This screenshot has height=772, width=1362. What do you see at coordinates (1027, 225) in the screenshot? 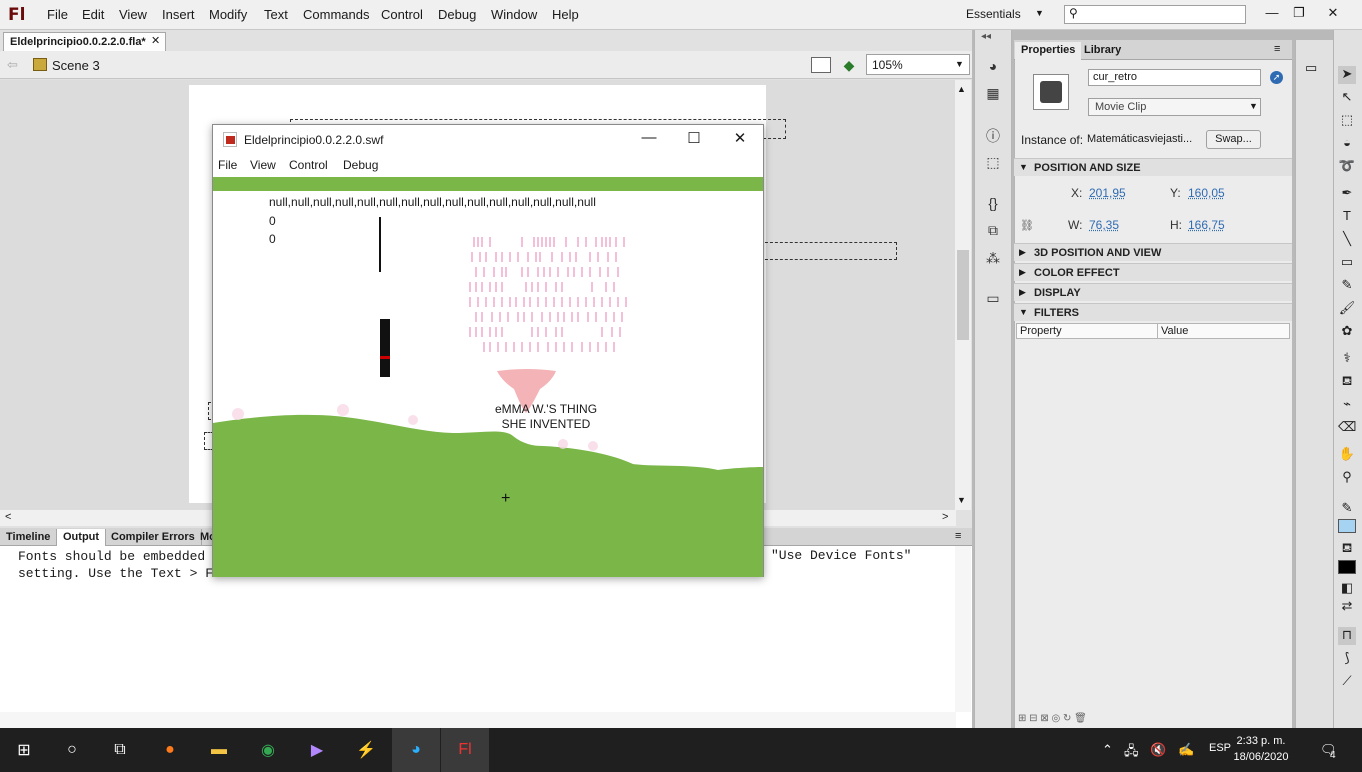
I see `lock-proportions-icon: ⛓` at bounding box center [1027, 225].